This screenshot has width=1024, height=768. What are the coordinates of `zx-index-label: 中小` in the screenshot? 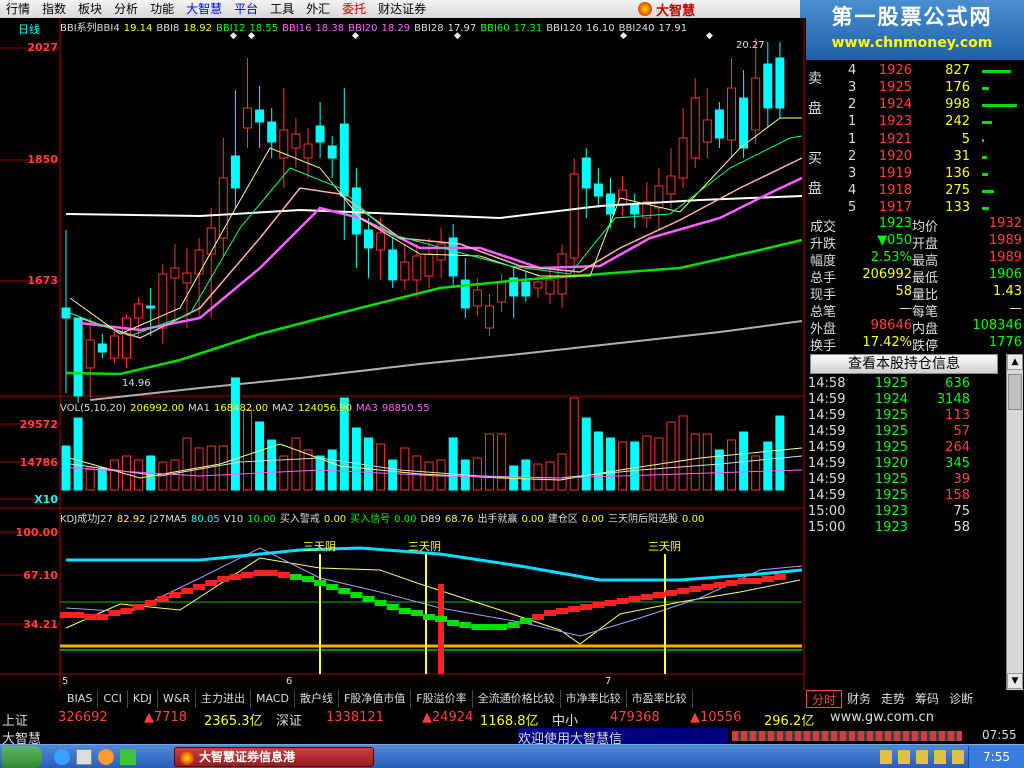 It's located at (565, 719).